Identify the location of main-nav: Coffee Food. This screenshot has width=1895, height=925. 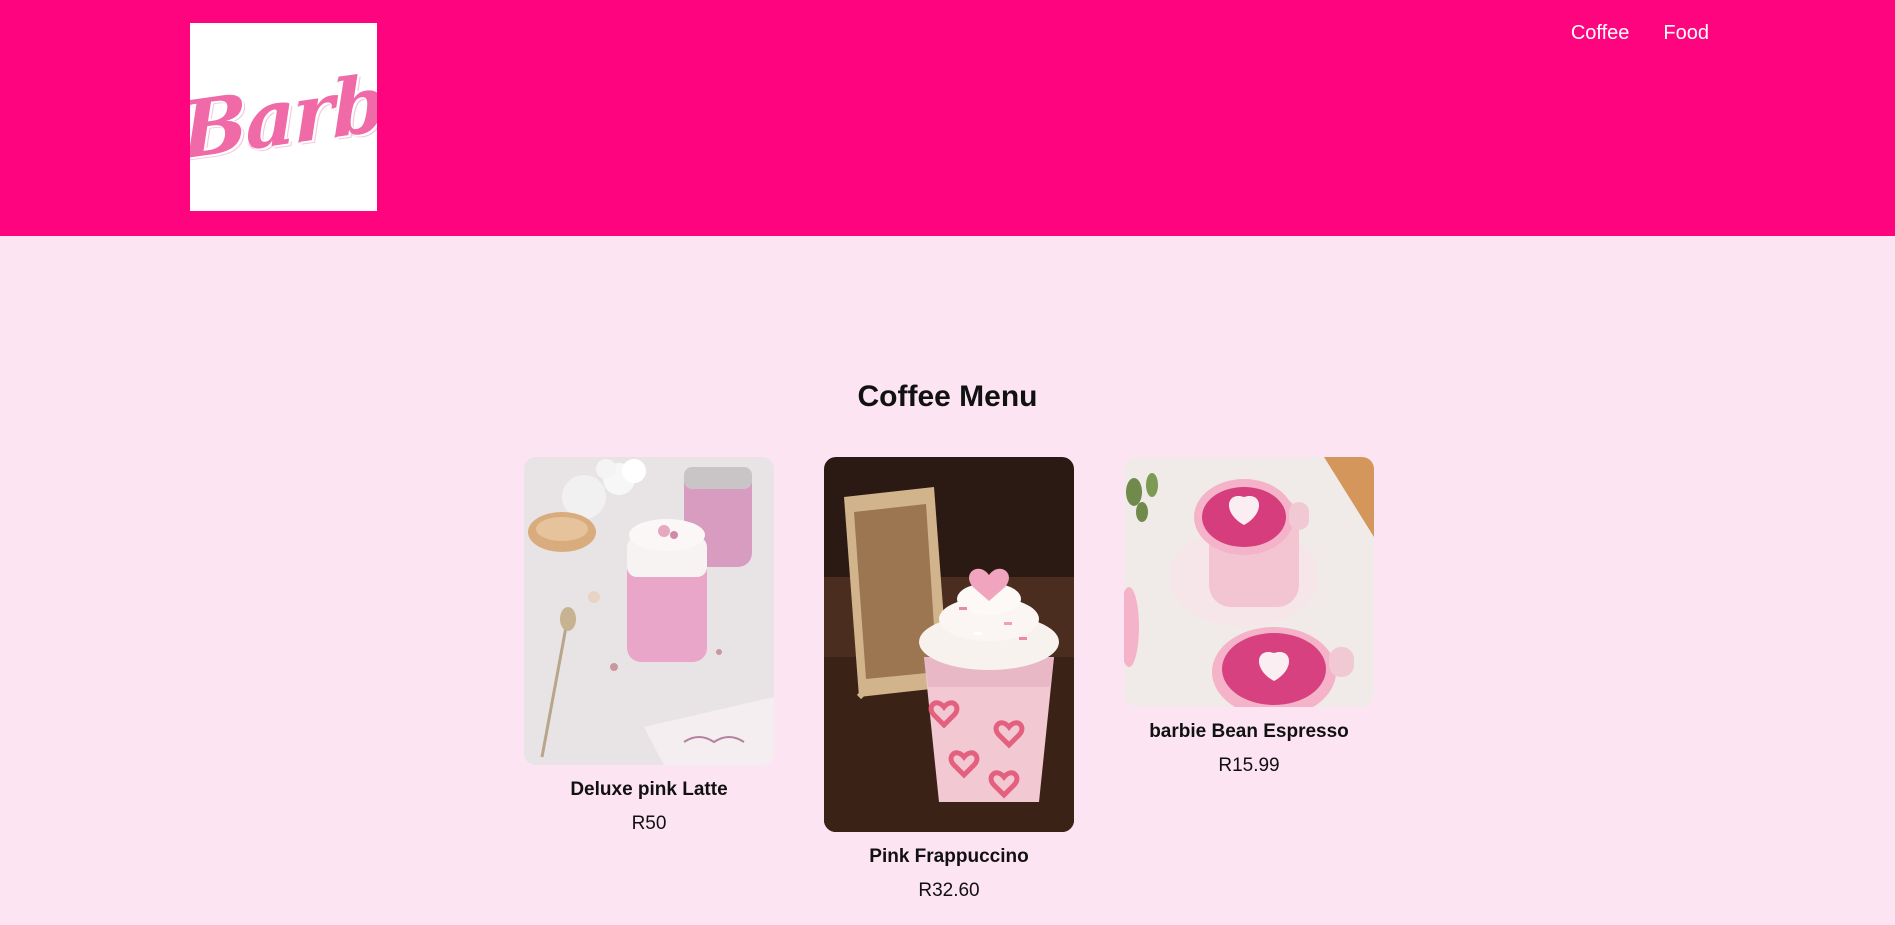
(1640, 33).